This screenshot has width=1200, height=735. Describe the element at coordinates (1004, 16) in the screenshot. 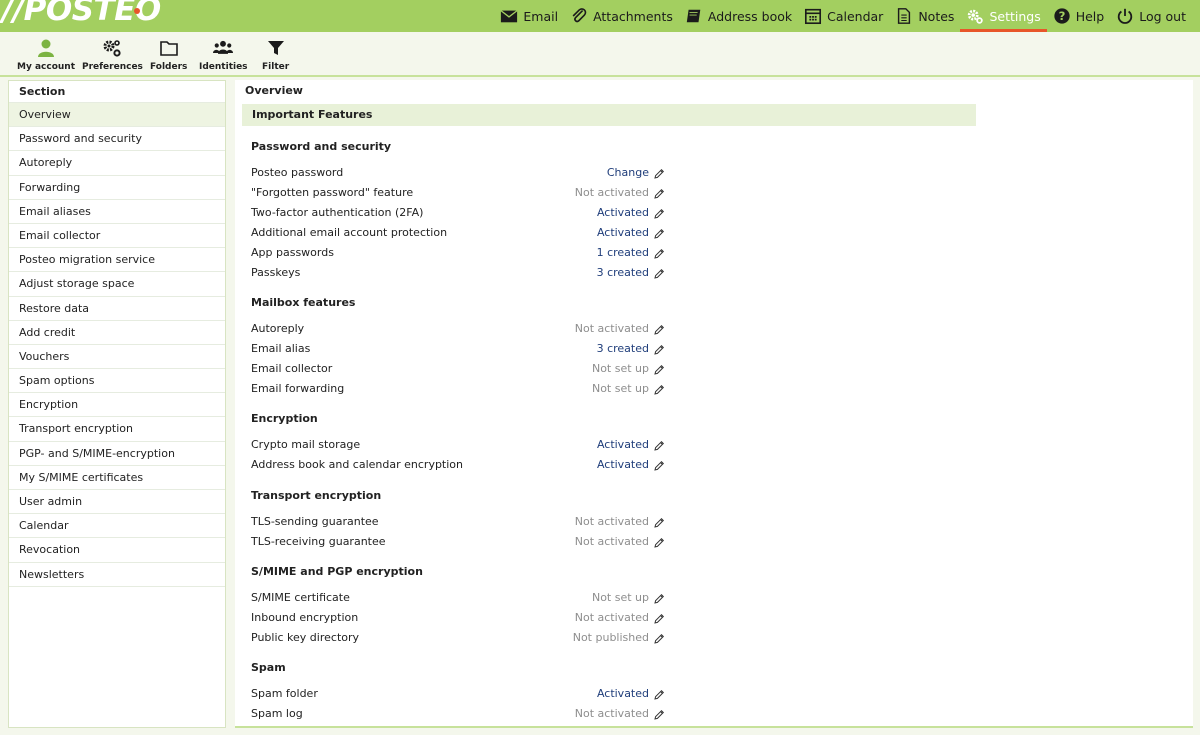

I see `nav-settings: Settings` at that location.